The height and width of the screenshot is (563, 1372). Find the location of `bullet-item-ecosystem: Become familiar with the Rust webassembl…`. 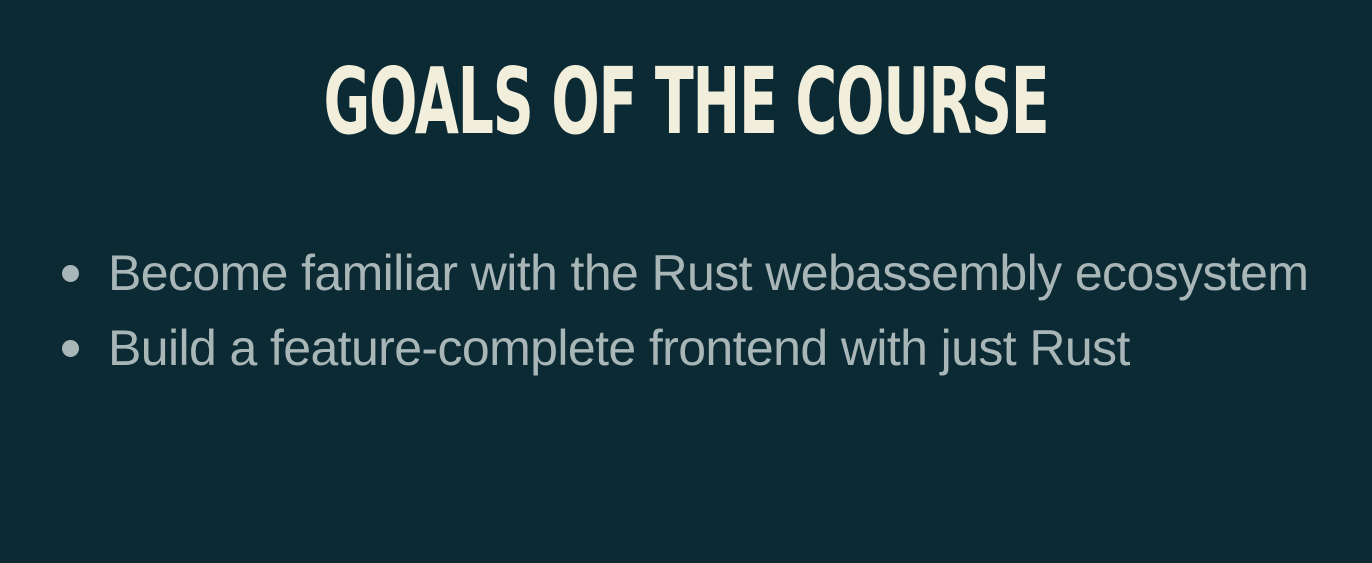

bullet-item-ecosystem: Become familiar with the Rust webassembl… is located at coordinates (688, 273).